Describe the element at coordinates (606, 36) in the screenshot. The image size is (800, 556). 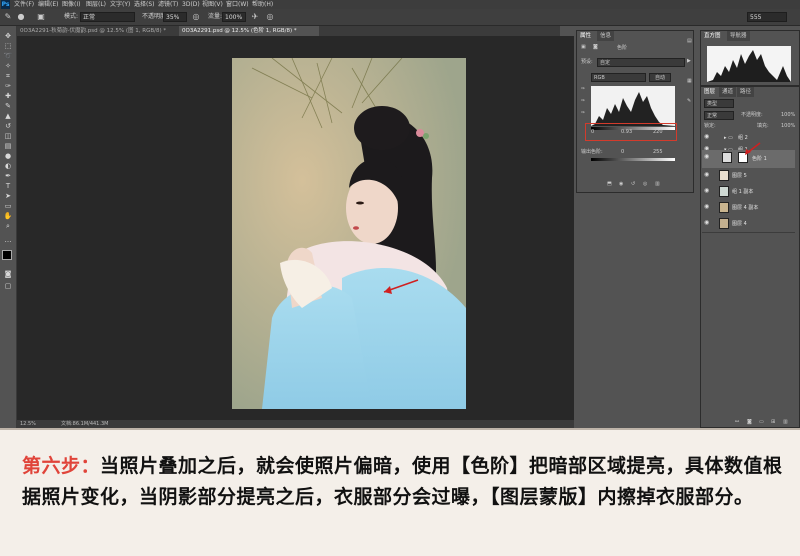
I see `tab-info: 信息` at that location.